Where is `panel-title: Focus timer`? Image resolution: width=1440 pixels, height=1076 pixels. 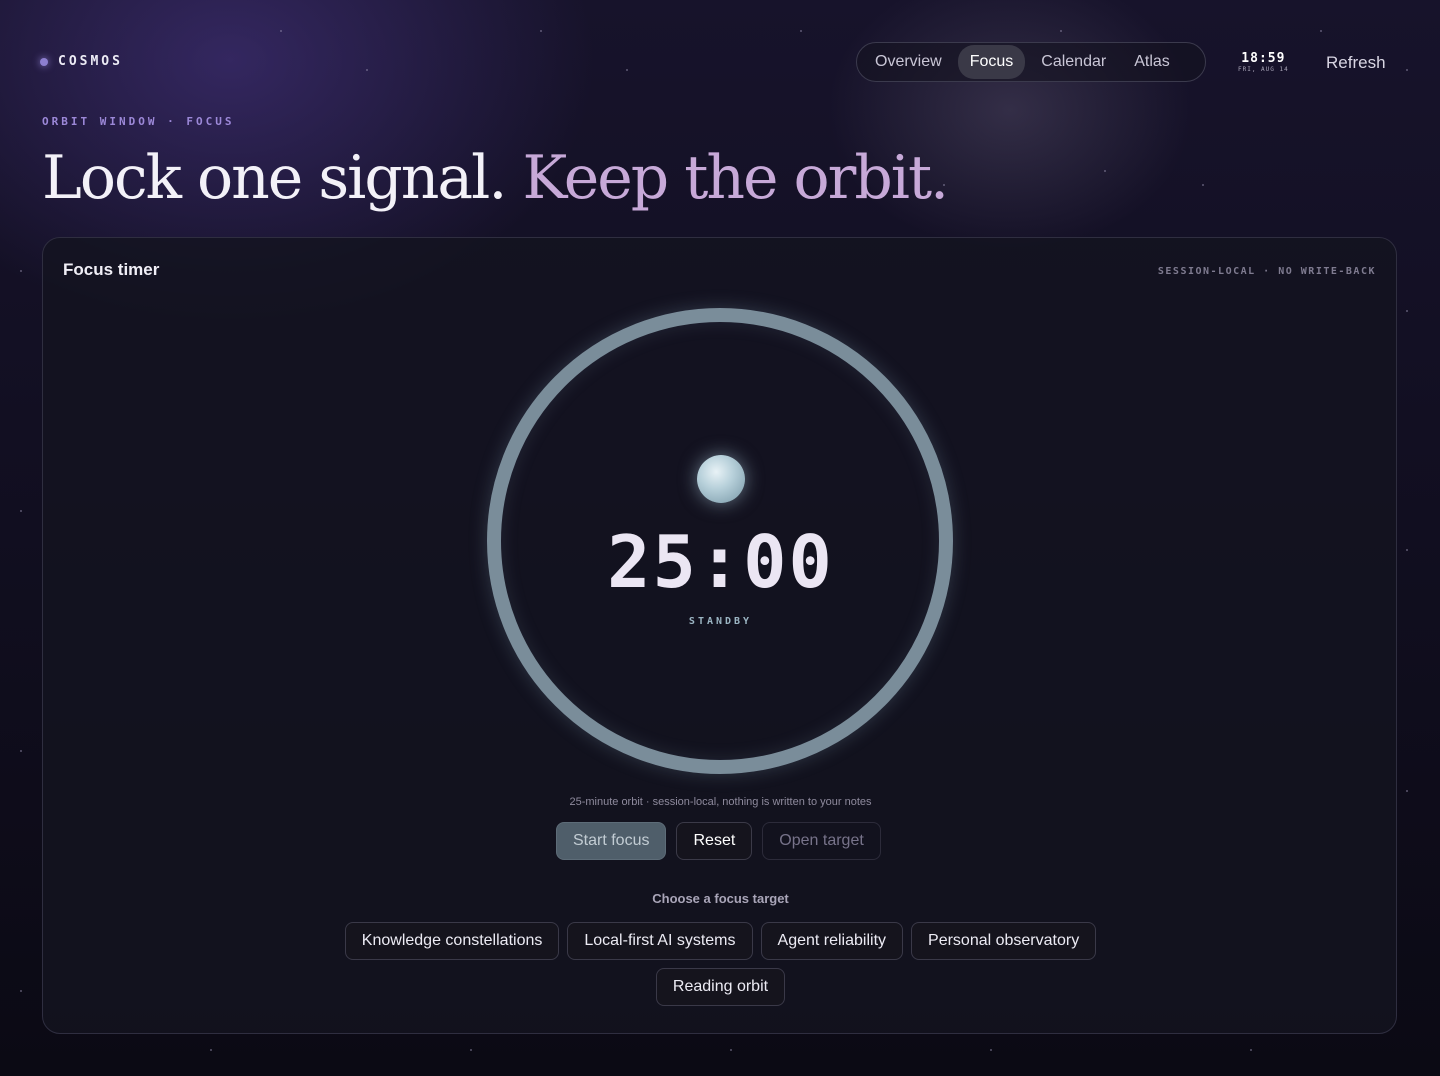
panel-title: Focus timer is located at coordinates (111, 269).